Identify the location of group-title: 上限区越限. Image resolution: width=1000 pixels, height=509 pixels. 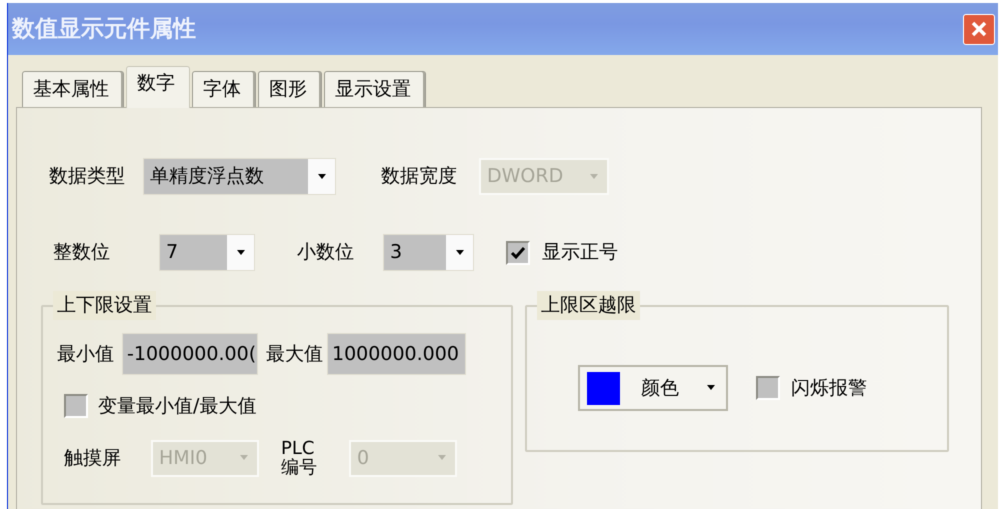
(588, 305).